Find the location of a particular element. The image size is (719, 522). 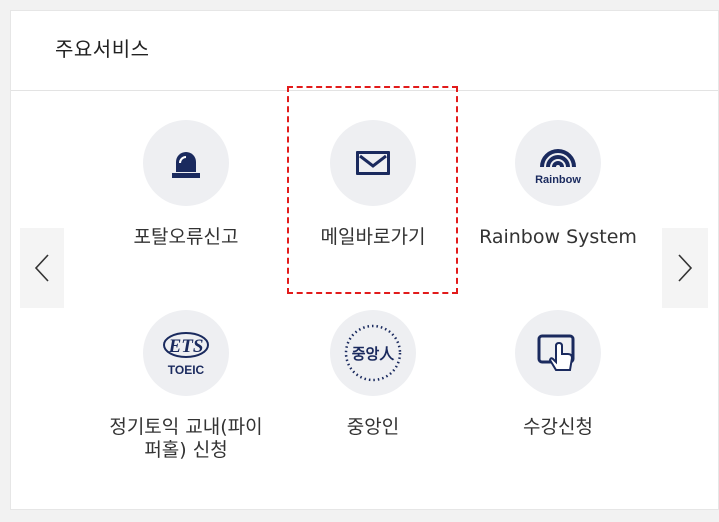

service-label: 중앙인 is located at coordinates (373, 427).